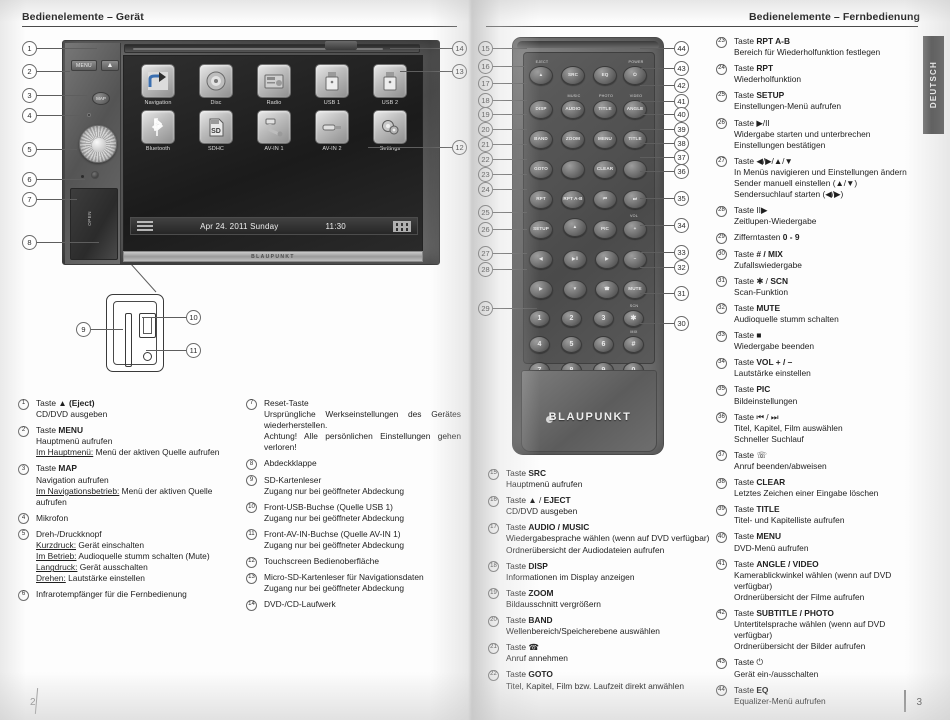  I want to click on remote-key-2: 2, so click(571, 318).